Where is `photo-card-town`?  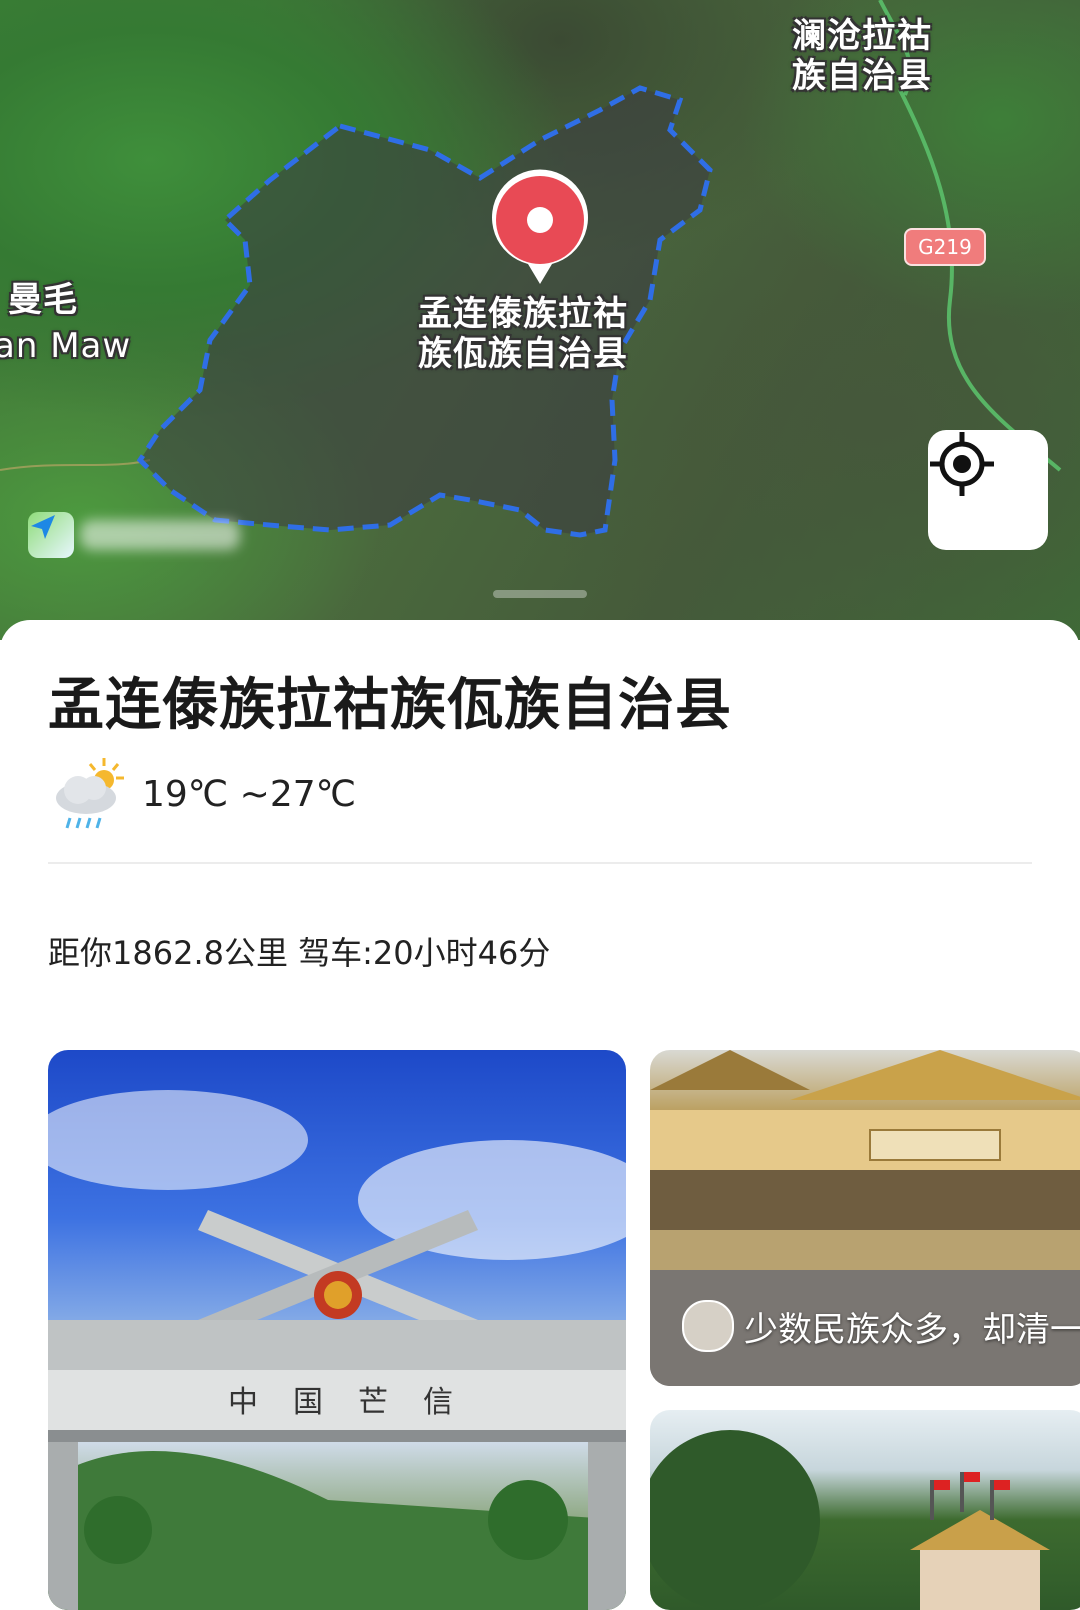
photo-card-town is located at coordinates (865, 1510).